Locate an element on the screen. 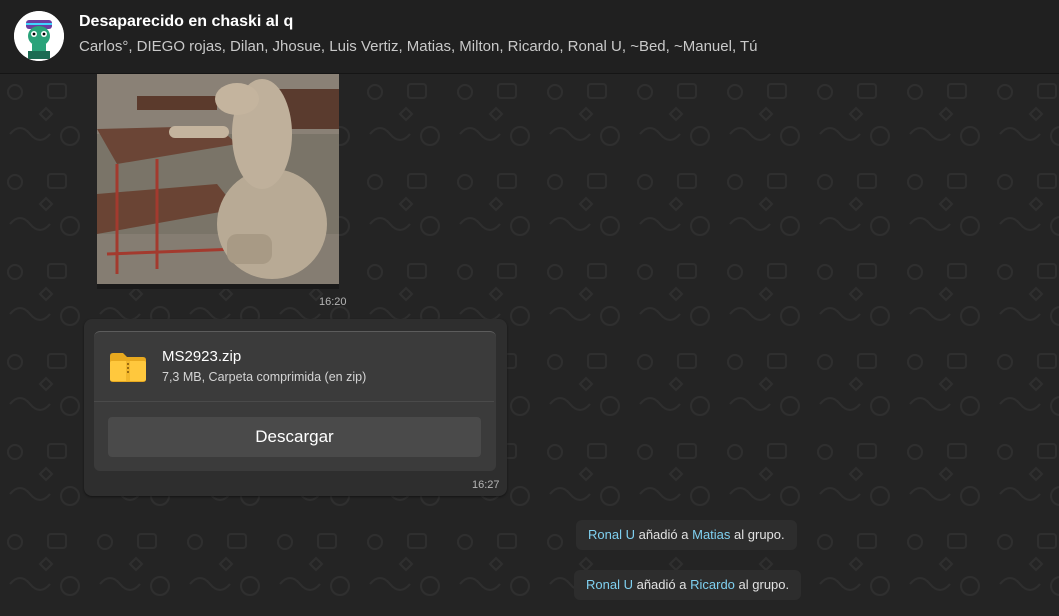 Image resolution: width=1059 pixels, height=616 pixels. download-button: Descargar is located at coordinates (294, 437).